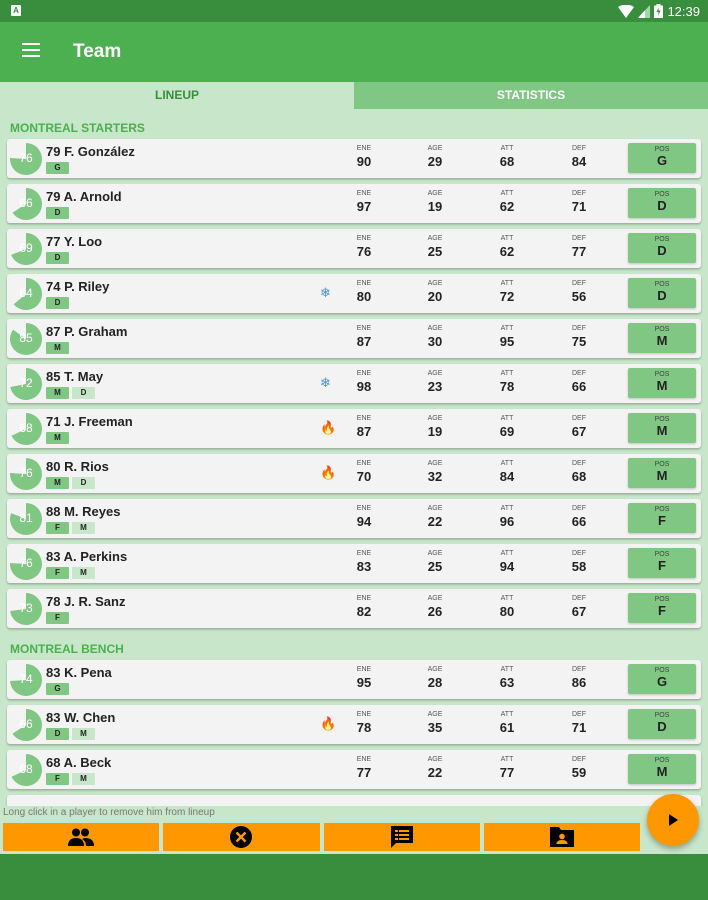  I want to click on group-icon, so click(81, 837).